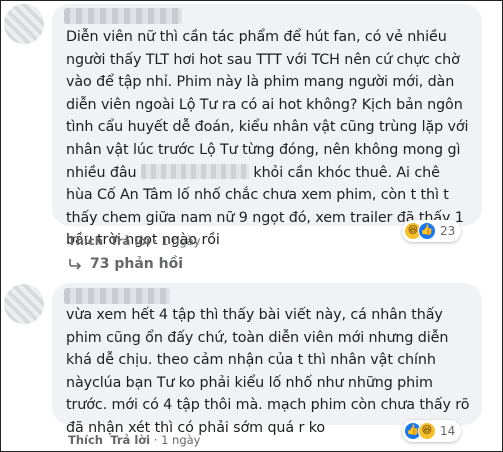 The width and height of the screenshot is (503, 452). Describe the element at coordinates (137, 264) in the screenshot. I see `replies-count-label: 73 phản hồi` at that location.